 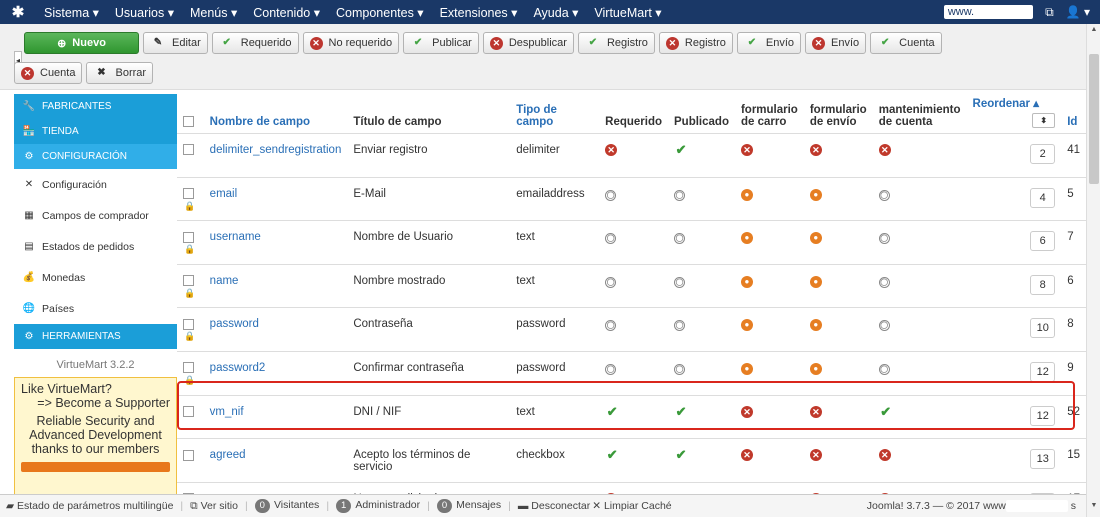 I want to click on field-name-link: name, so click(x=275, y=286).